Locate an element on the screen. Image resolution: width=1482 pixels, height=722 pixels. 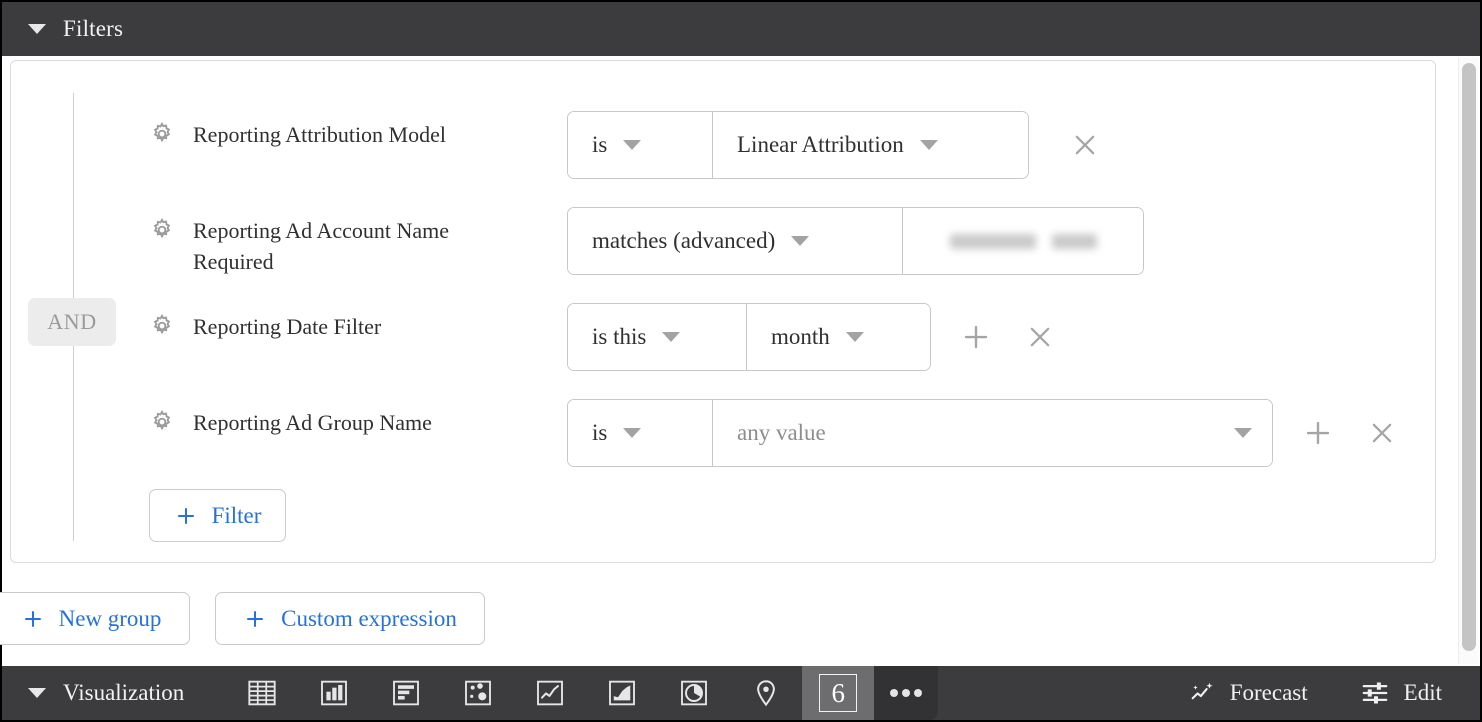
visualization-toggle: Visualization is located at coordinates (93, 693).